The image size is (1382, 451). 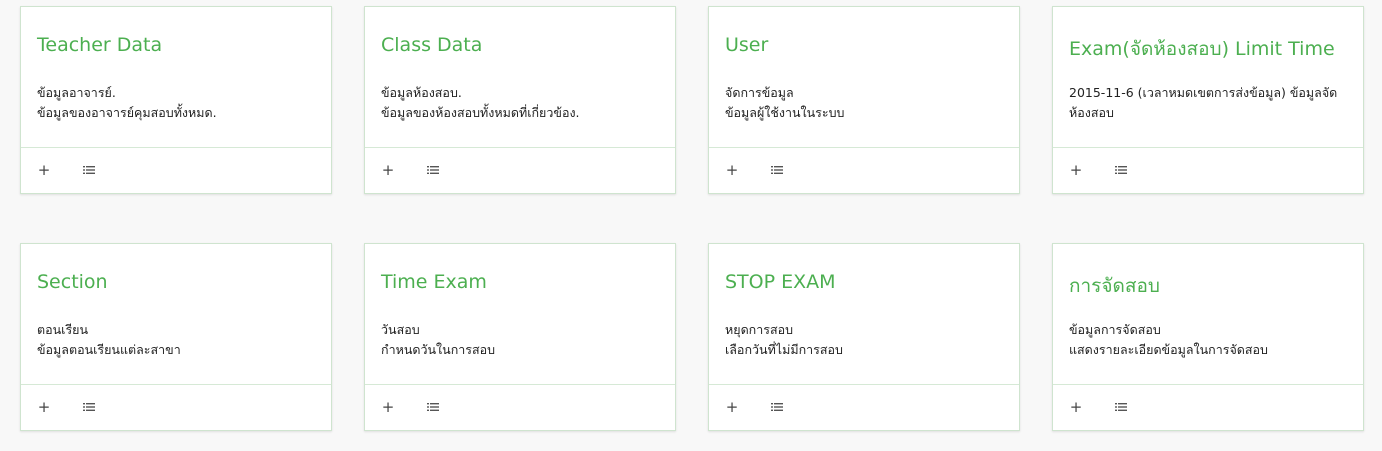 I want to click on card-description-line: หยุดการสอบ, so click(x=759, y=329).